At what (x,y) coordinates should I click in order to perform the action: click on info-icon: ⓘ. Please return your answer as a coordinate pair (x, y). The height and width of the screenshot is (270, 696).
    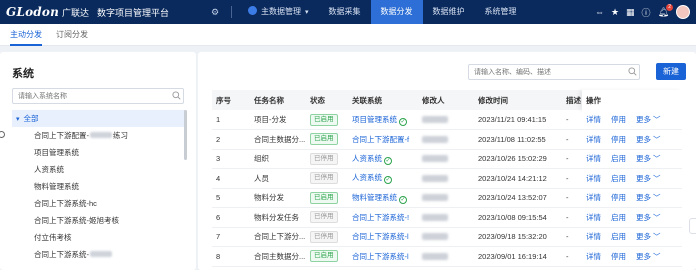
    Looking at the image, I should click on (646, 12).